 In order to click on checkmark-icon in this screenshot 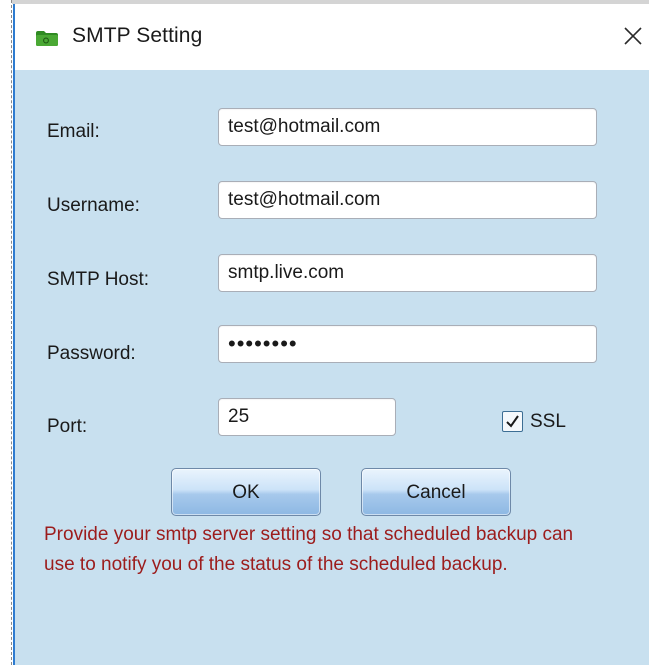, I will do `click(512, 421)`.